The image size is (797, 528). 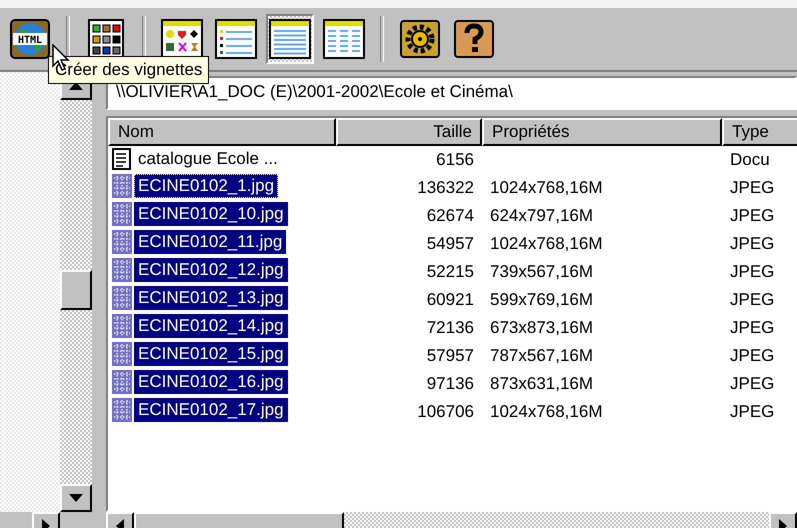 What do you see at coordinates (450, 300) in the screenshot?
I see `file-size: 60921` at bounding box center [450, 300].